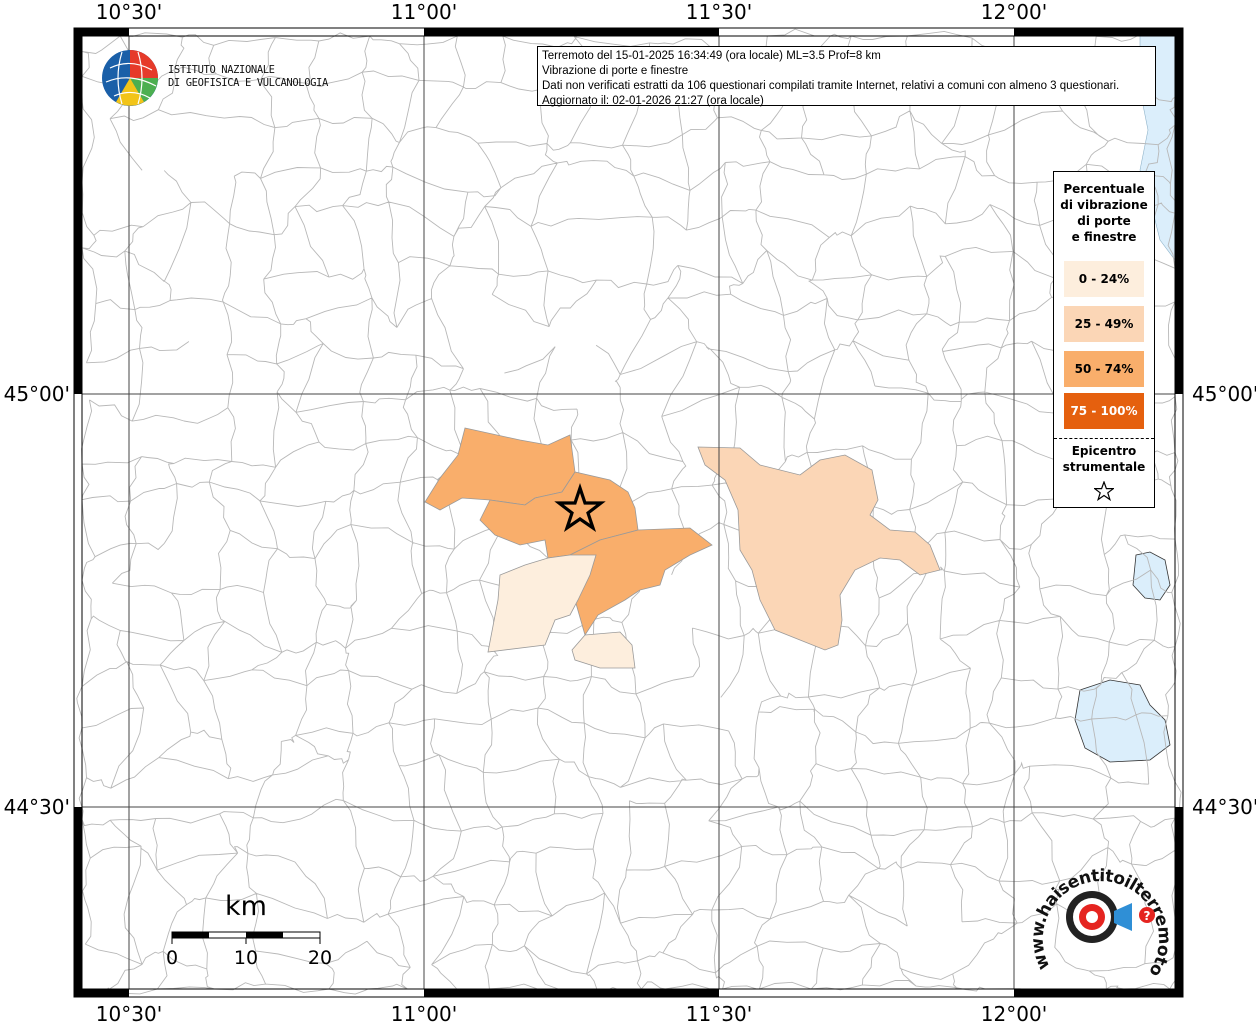 The image size is (1256, 1024). I want to click on lat-label-left-1: 45°00', so click(37, 394).